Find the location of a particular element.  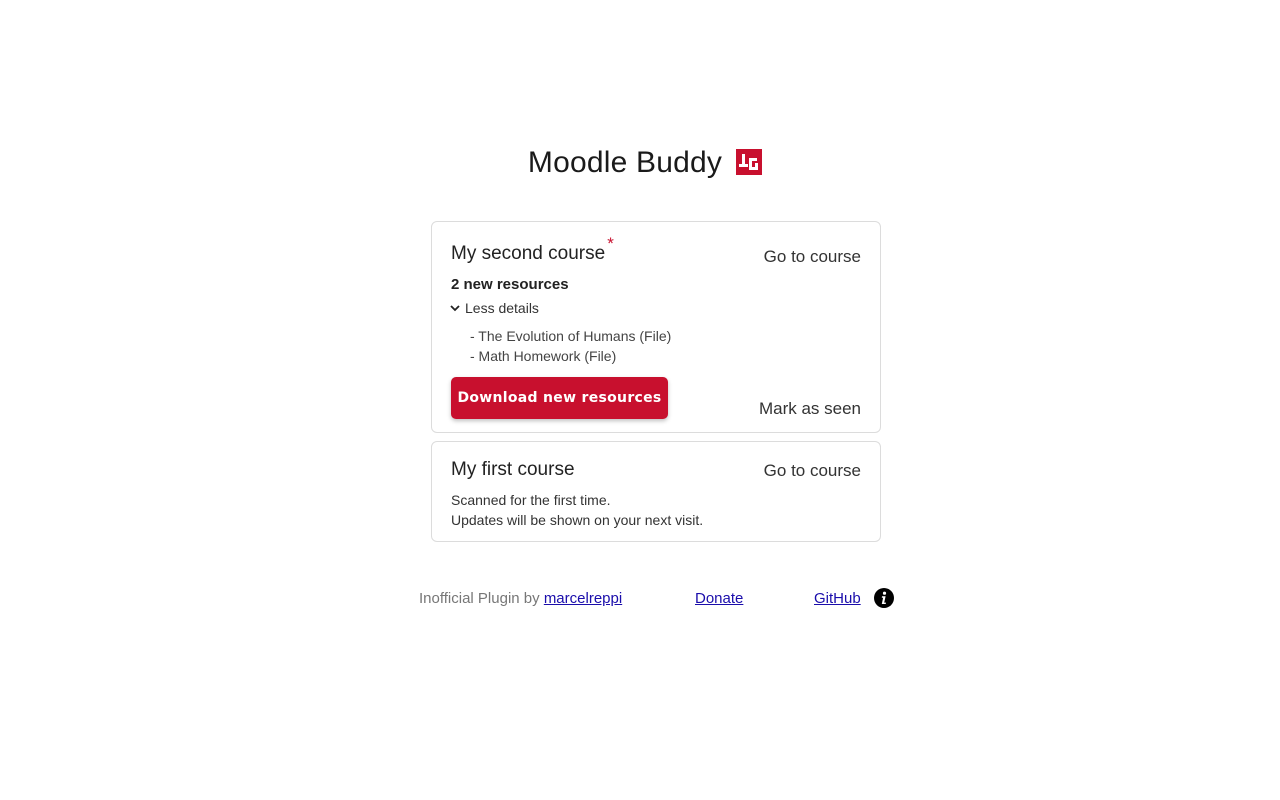

details-toggle-label: Less details is located at coordinates (502, 308).